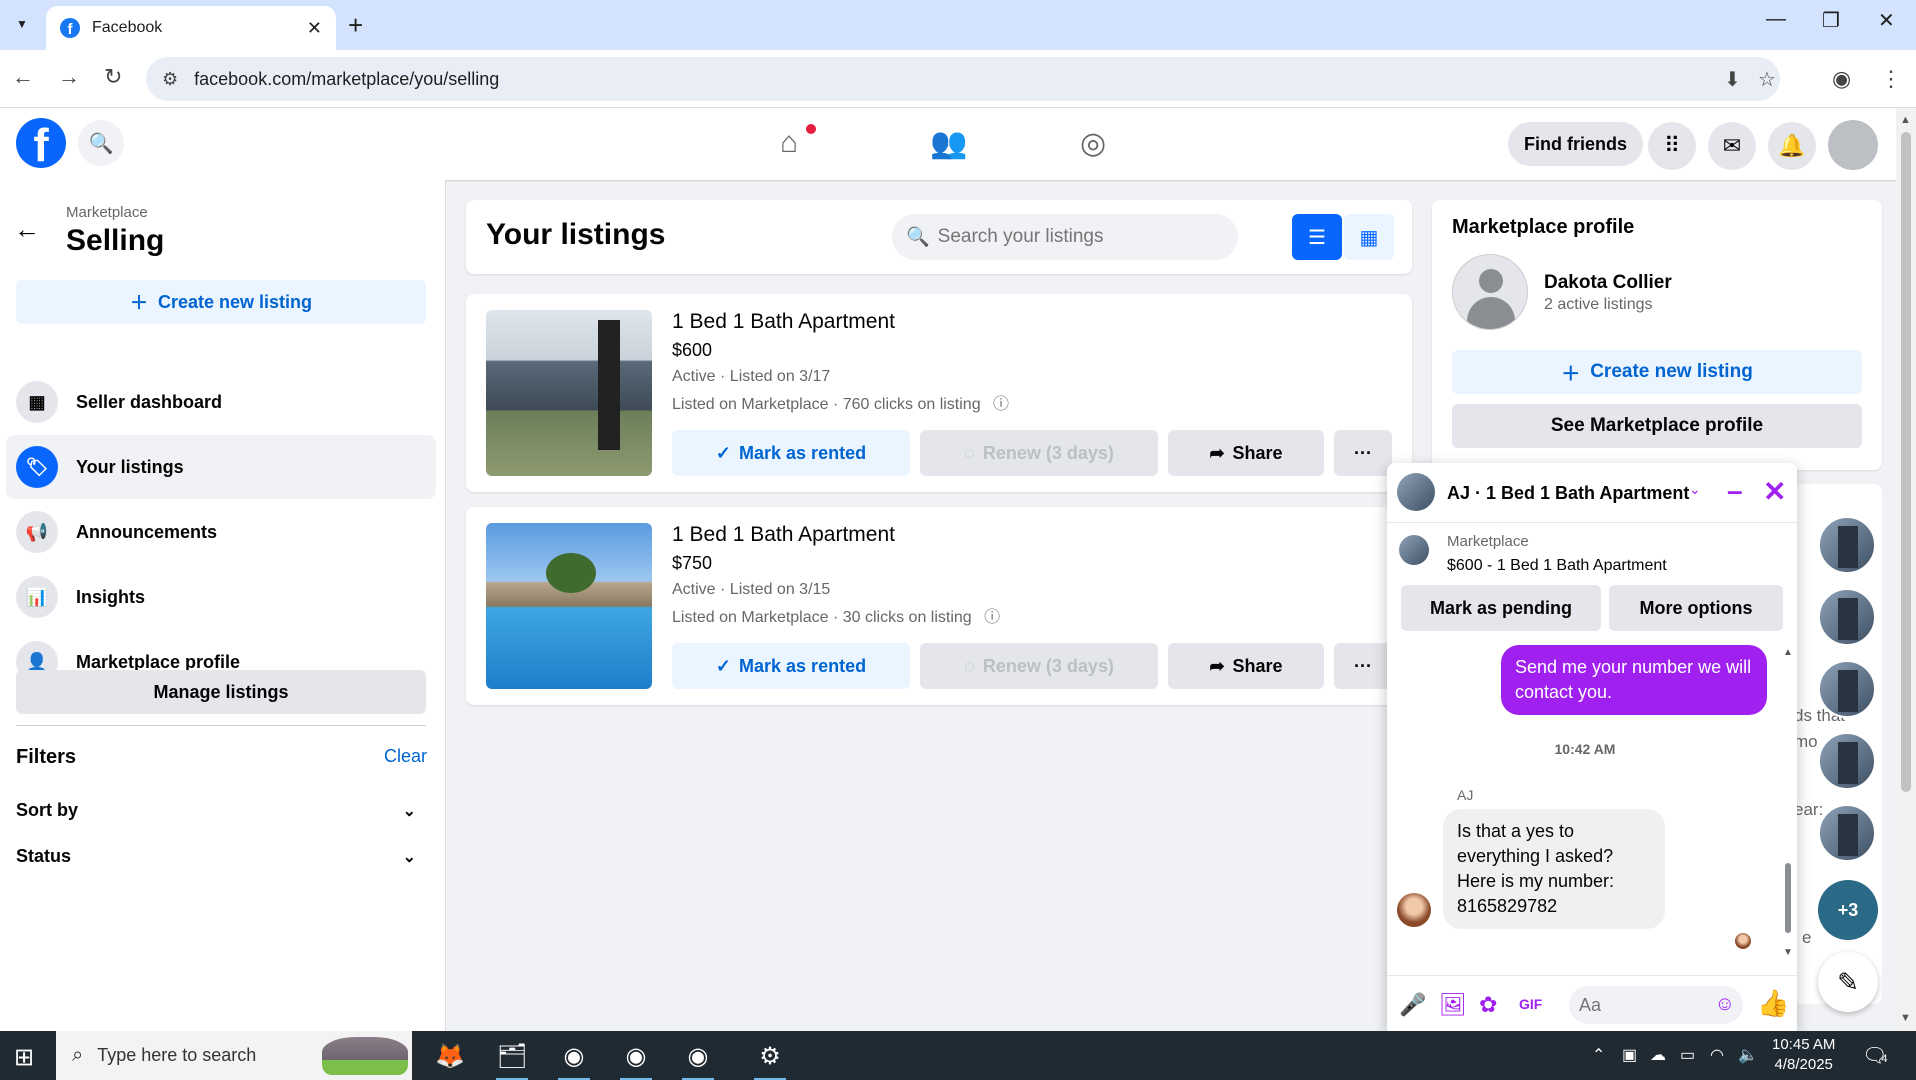 Image resolution: width=1916 pixels, height=1080 pixels. I want to click on browser-menu-icon: ⋮, so click(1891, 79).